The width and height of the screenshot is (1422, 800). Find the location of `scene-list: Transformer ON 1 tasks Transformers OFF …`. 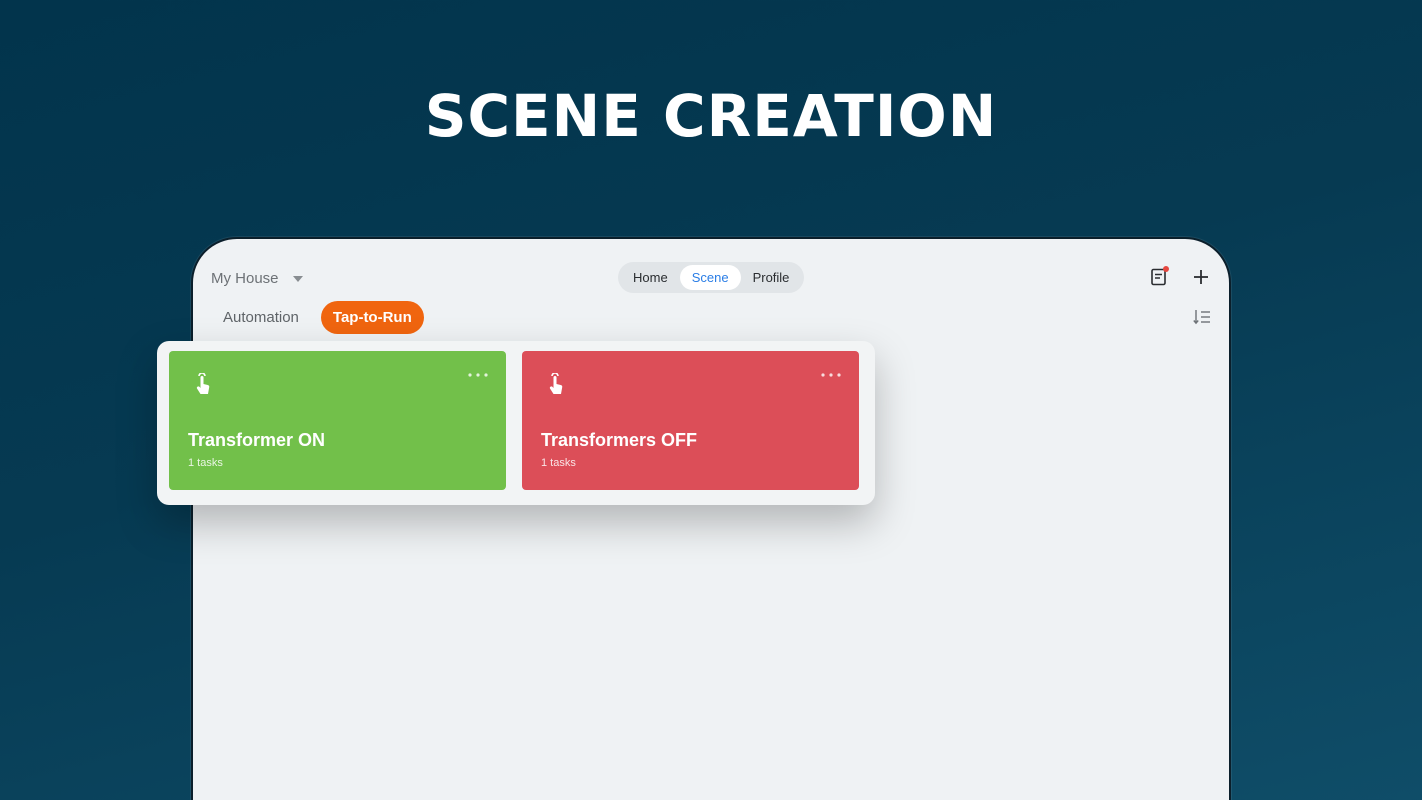

scene-list: Transformer ON 1 tasks Transformers OFF … is located at coordinates (516, 423).